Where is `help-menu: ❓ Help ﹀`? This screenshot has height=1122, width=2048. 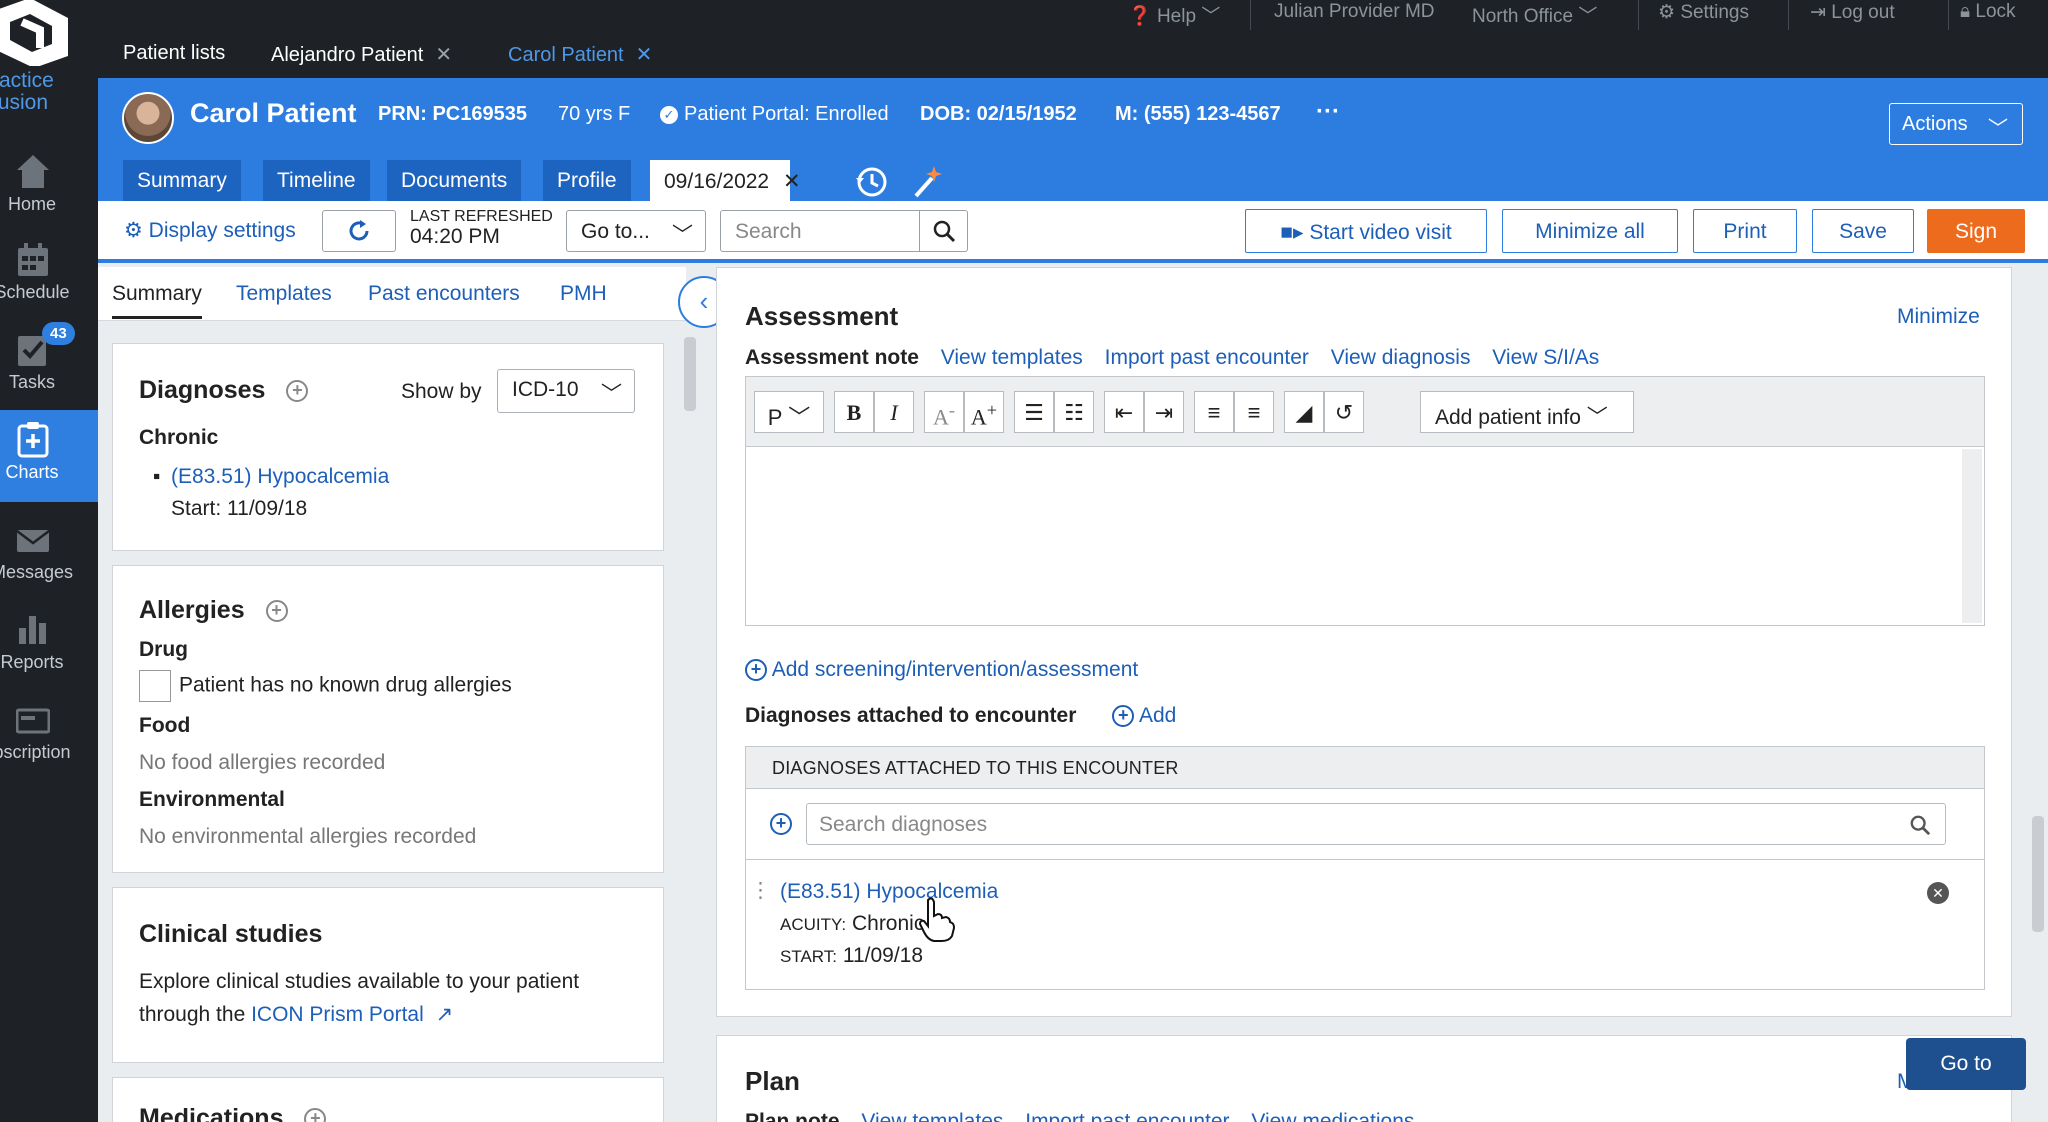 help-menu: ❓ Help ﹀ is located at coordinates (1174, 14).